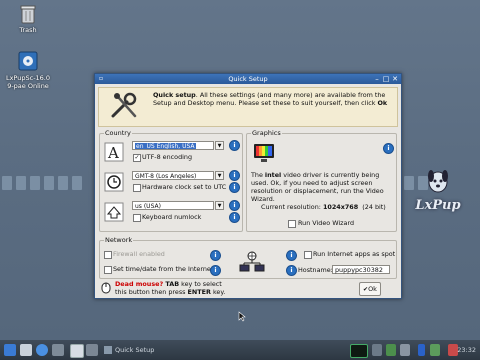  Describe the element at coordinates (42, 350) in the screenshot. I see `browser-icon` at that location.